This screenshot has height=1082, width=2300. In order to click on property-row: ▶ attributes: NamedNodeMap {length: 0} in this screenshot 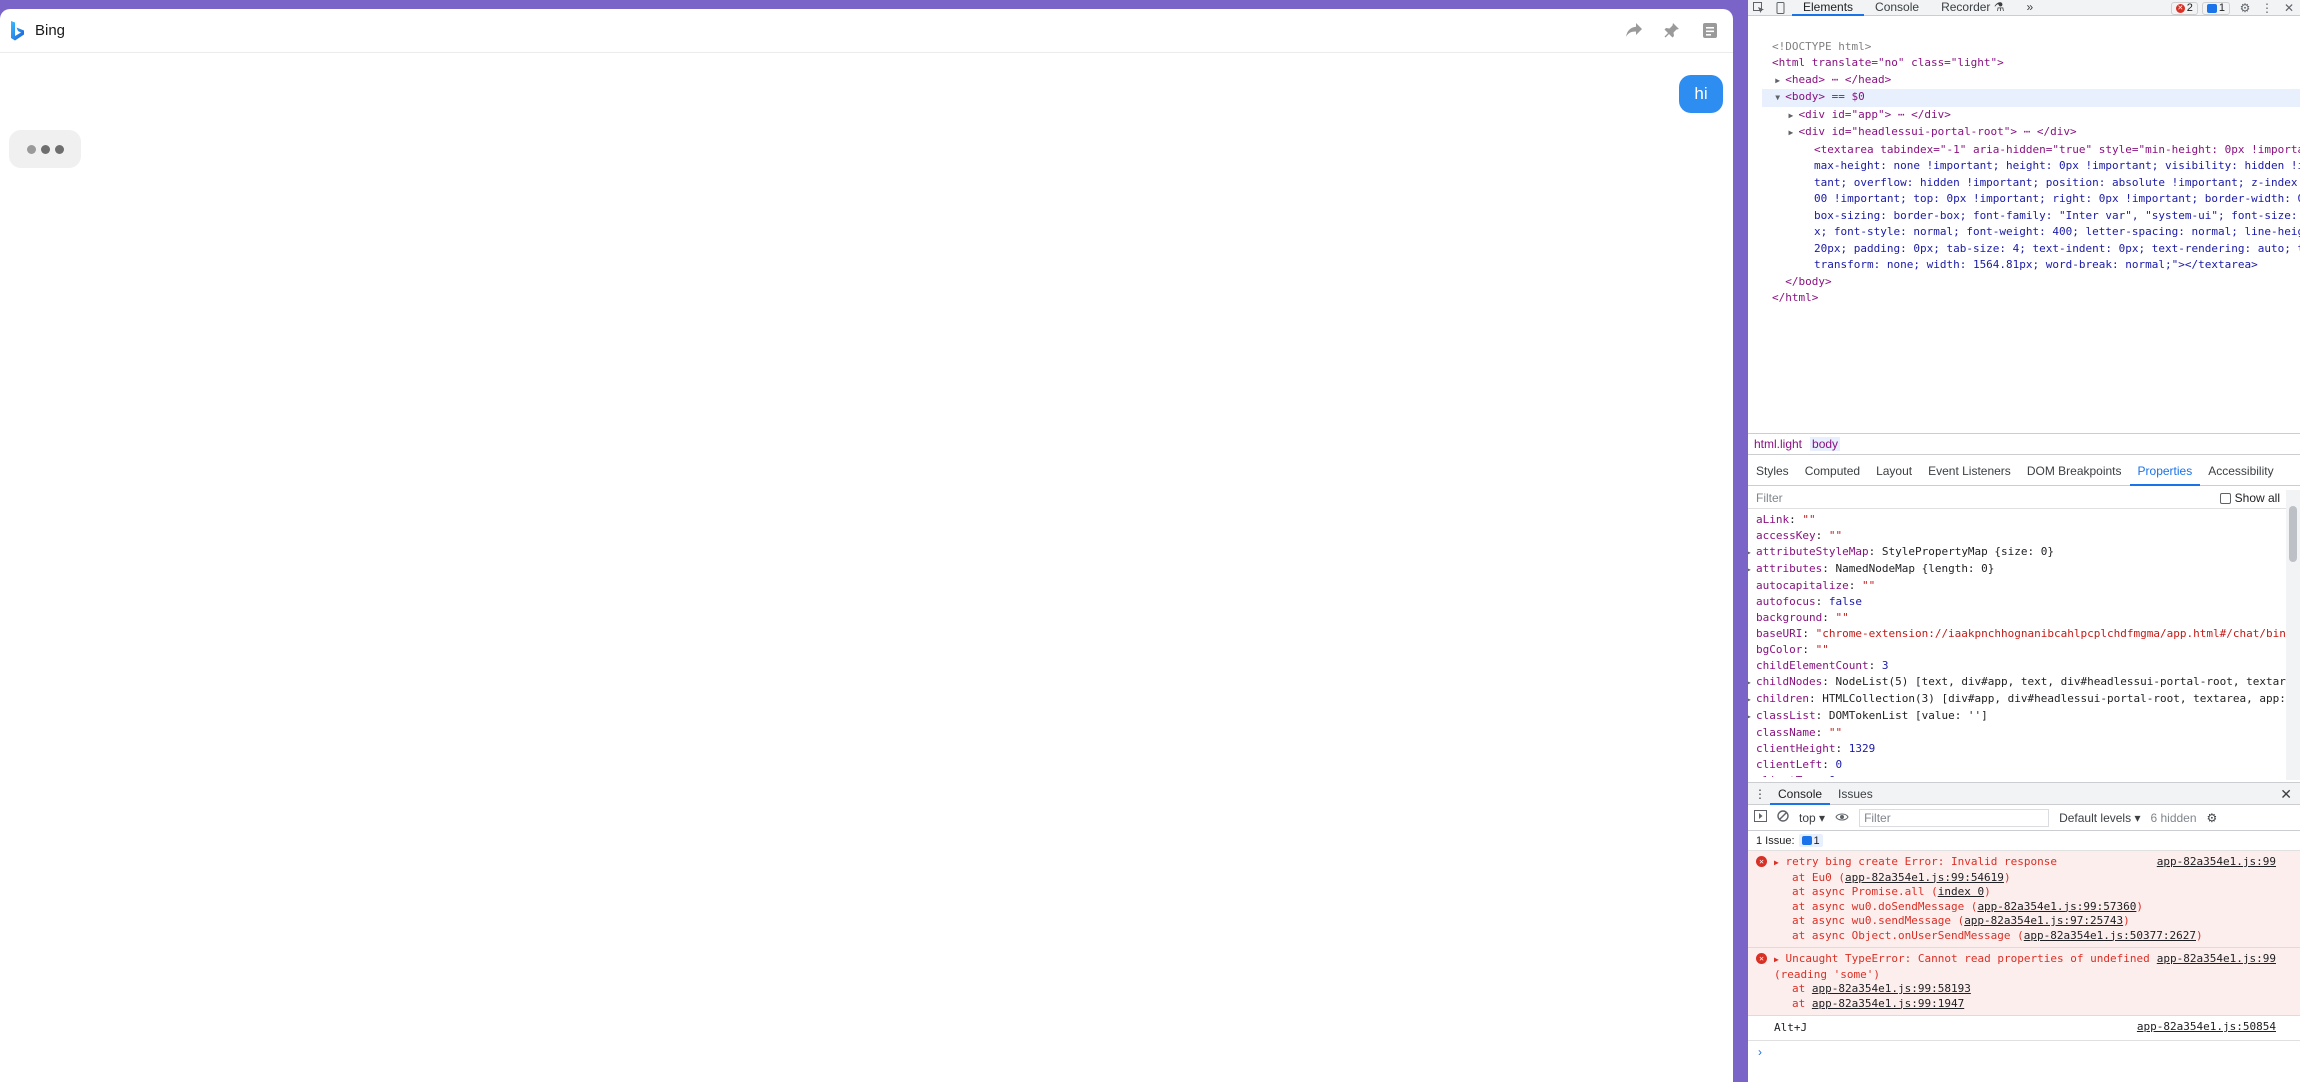, I will do `click(2017, 569)`.